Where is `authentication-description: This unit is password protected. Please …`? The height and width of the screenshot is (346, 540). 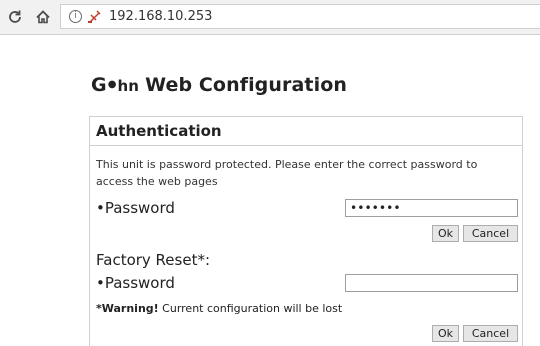
authentication-description: This unit is password protected. Please … is located at coordinates (287, 173).